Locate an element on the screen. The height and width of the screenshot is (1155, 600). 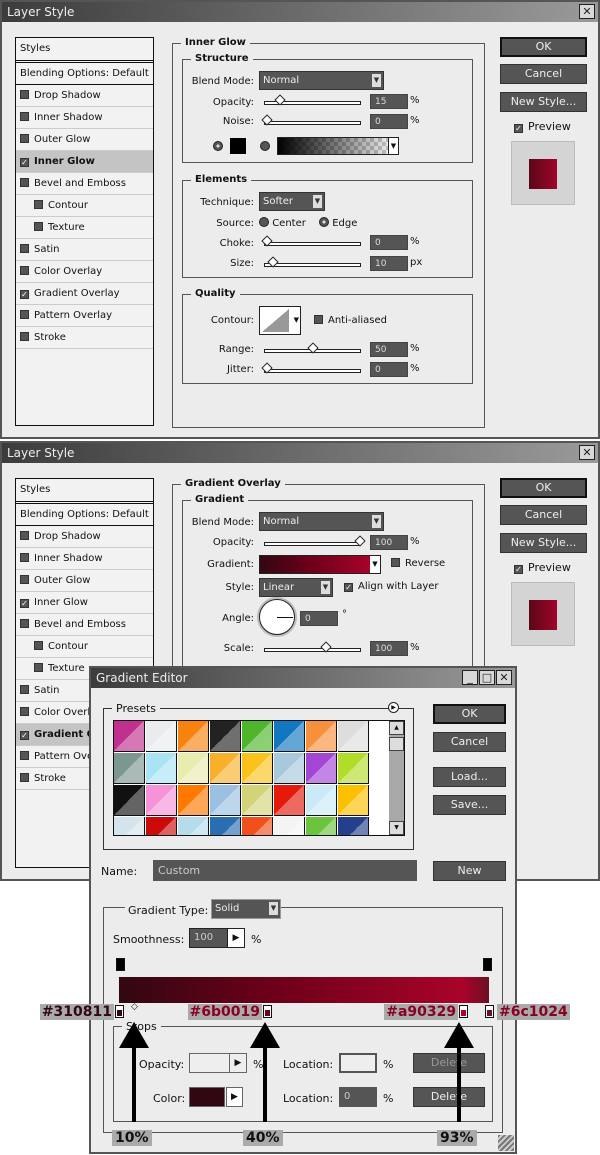
presets-menu-icon: ▶ is located at coordinates (393, 707).